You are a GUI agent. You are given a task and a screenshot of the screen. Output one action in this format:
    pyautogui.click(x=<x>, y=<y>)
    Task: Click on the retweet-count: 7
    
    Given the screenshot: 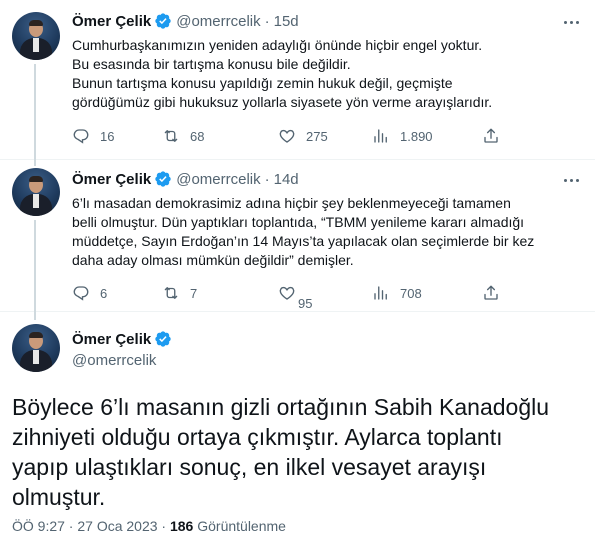 What is the action you would take?
    pyautogui.click(x=194, y=293)
    